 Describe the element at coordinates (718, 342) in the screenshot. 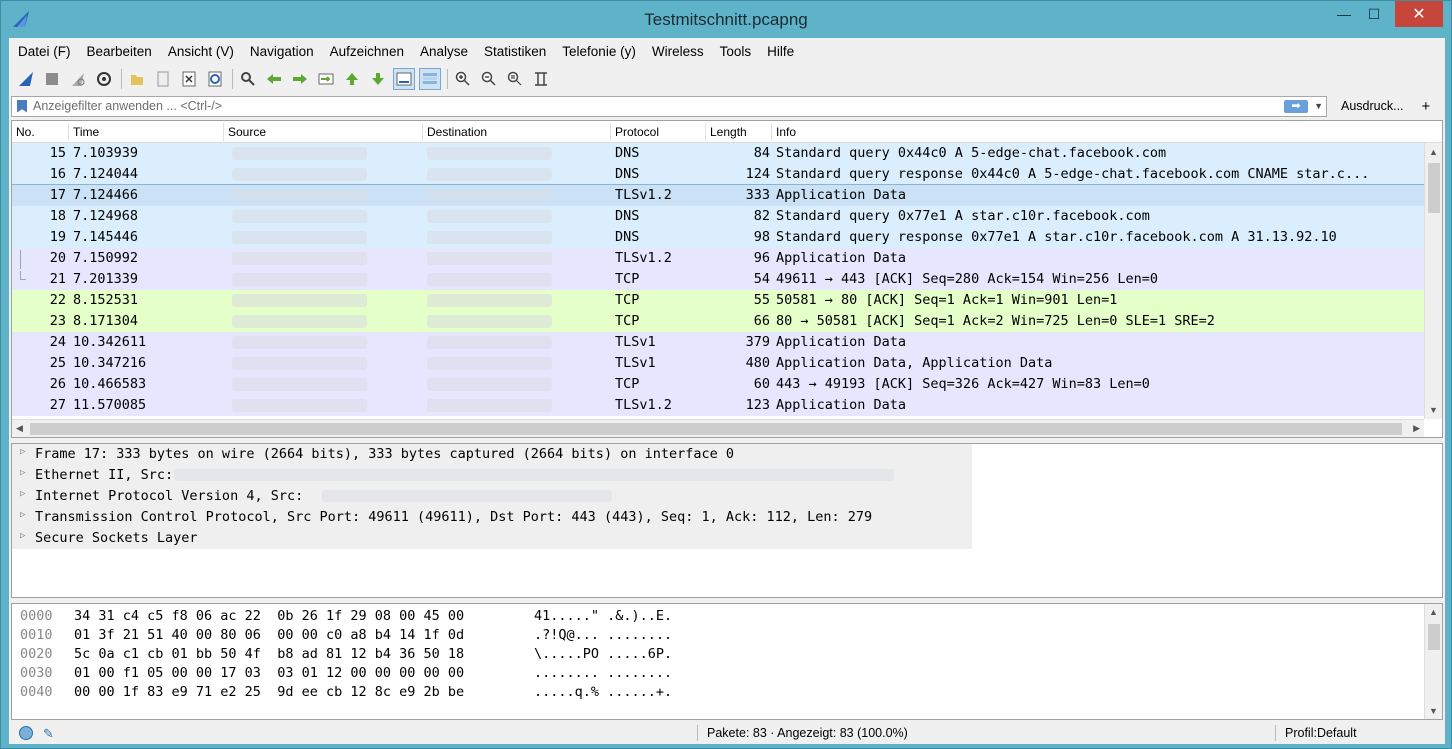

I see `packet-row: 24 10.342611 TLSv1 379 Application Data` at that location.